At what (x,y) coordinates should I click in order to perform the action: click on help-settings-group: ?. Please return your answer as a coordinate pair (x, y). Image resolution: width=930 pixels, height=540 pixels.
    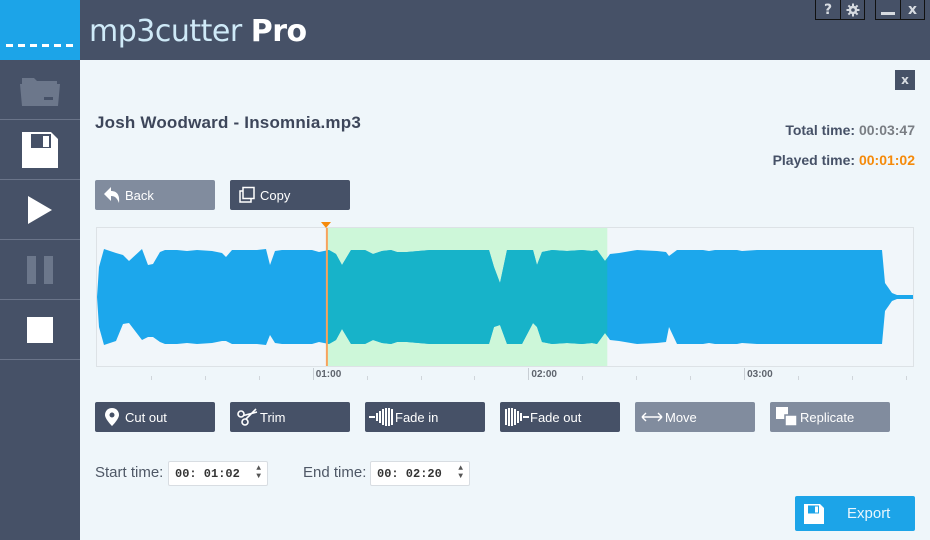
    Looking at the image, I should click on (840, 10).